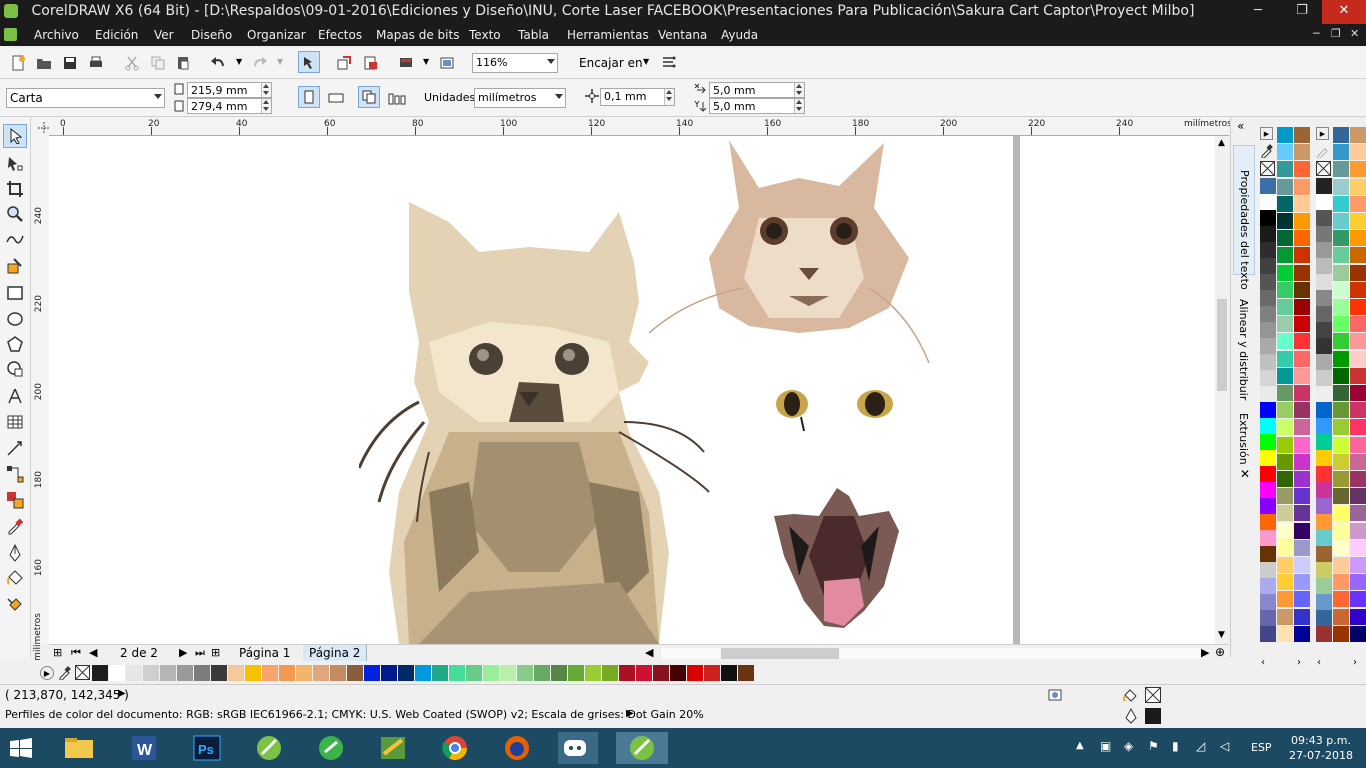 The image size is (1366, 768). I want to click on freehand-tool-icon, so click(15, 239).